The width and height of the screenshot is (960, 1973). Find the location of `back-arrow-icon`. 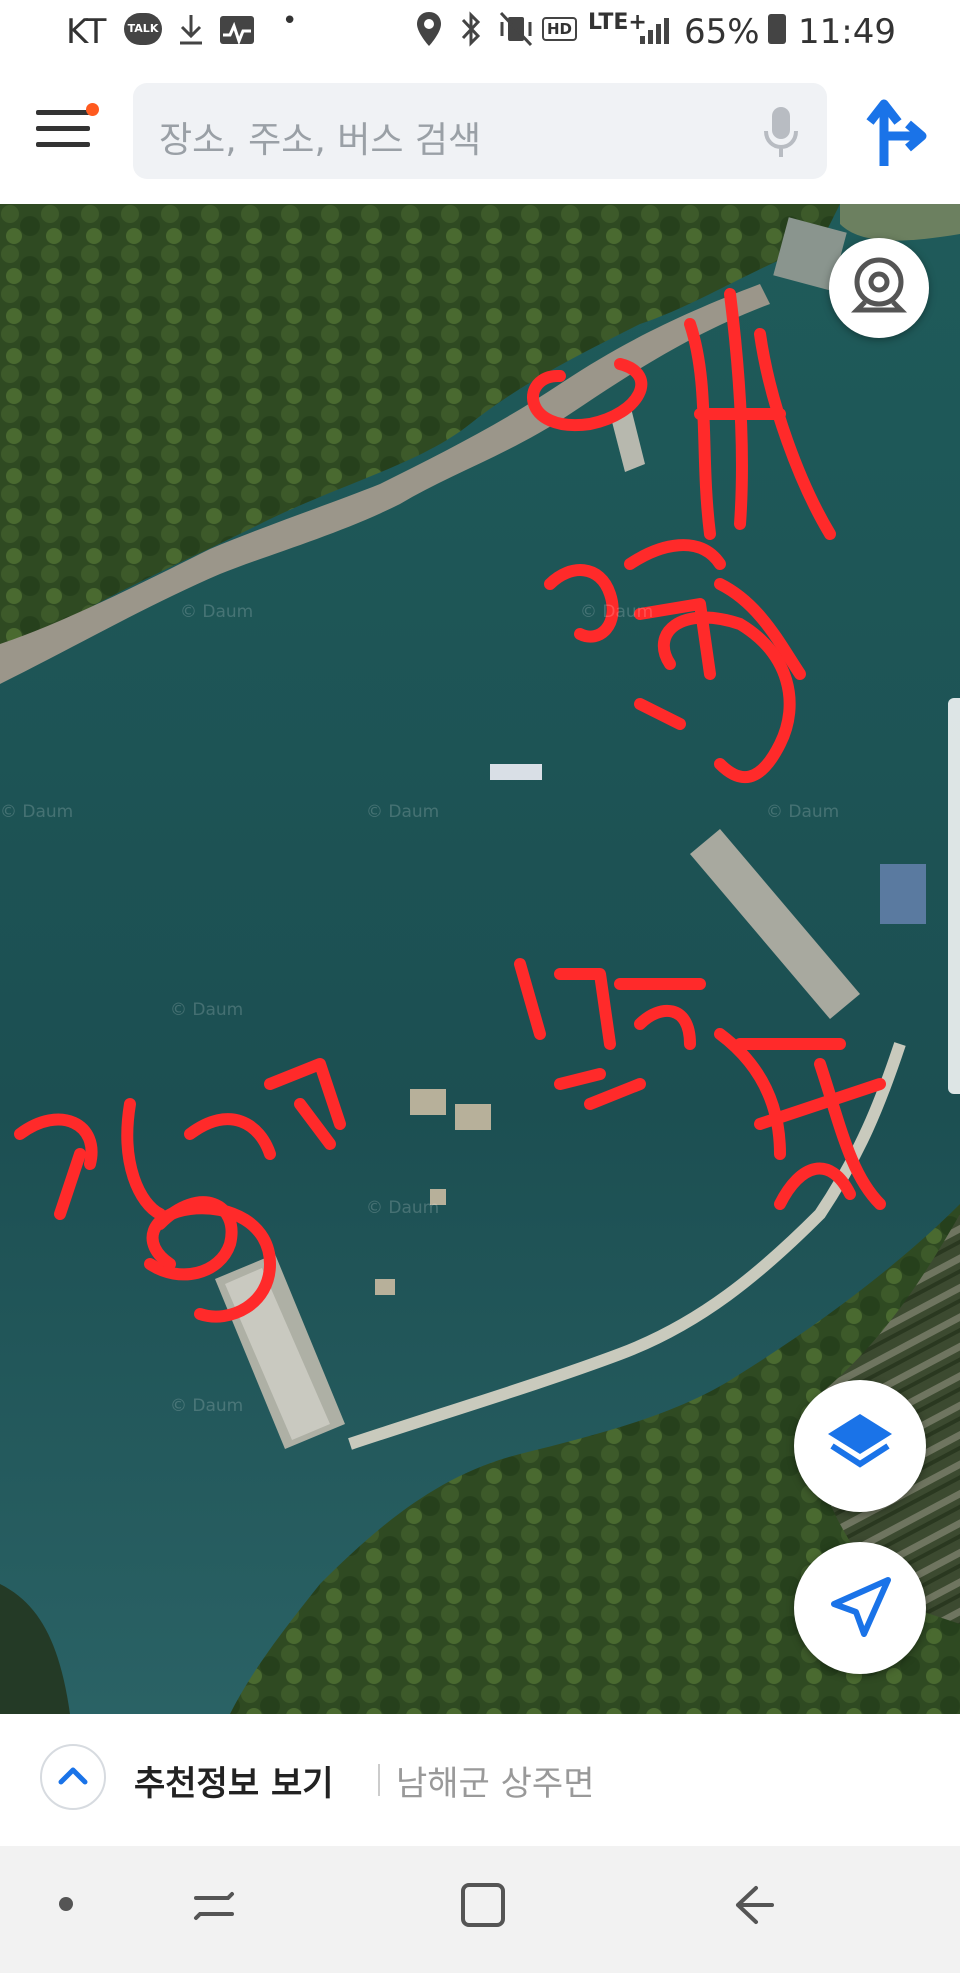

back-arrow-icon is located at coordinates (755, 1905).